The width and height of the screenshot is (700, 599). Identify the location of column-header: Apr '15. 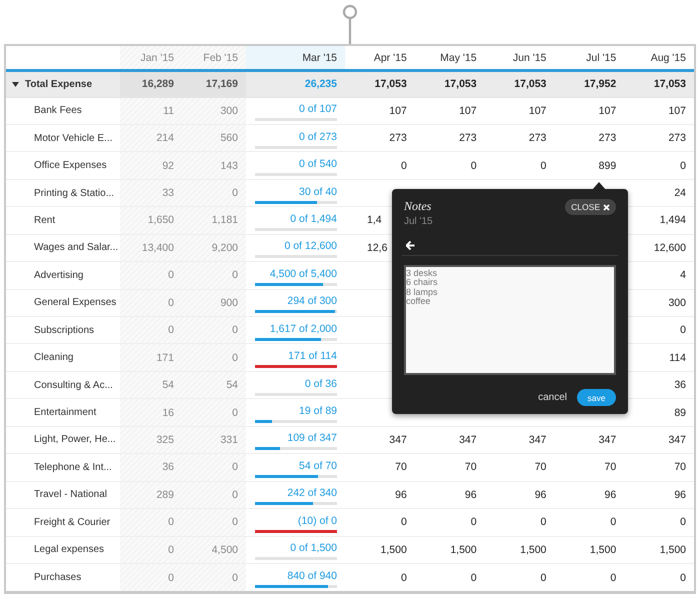
(390, 58).